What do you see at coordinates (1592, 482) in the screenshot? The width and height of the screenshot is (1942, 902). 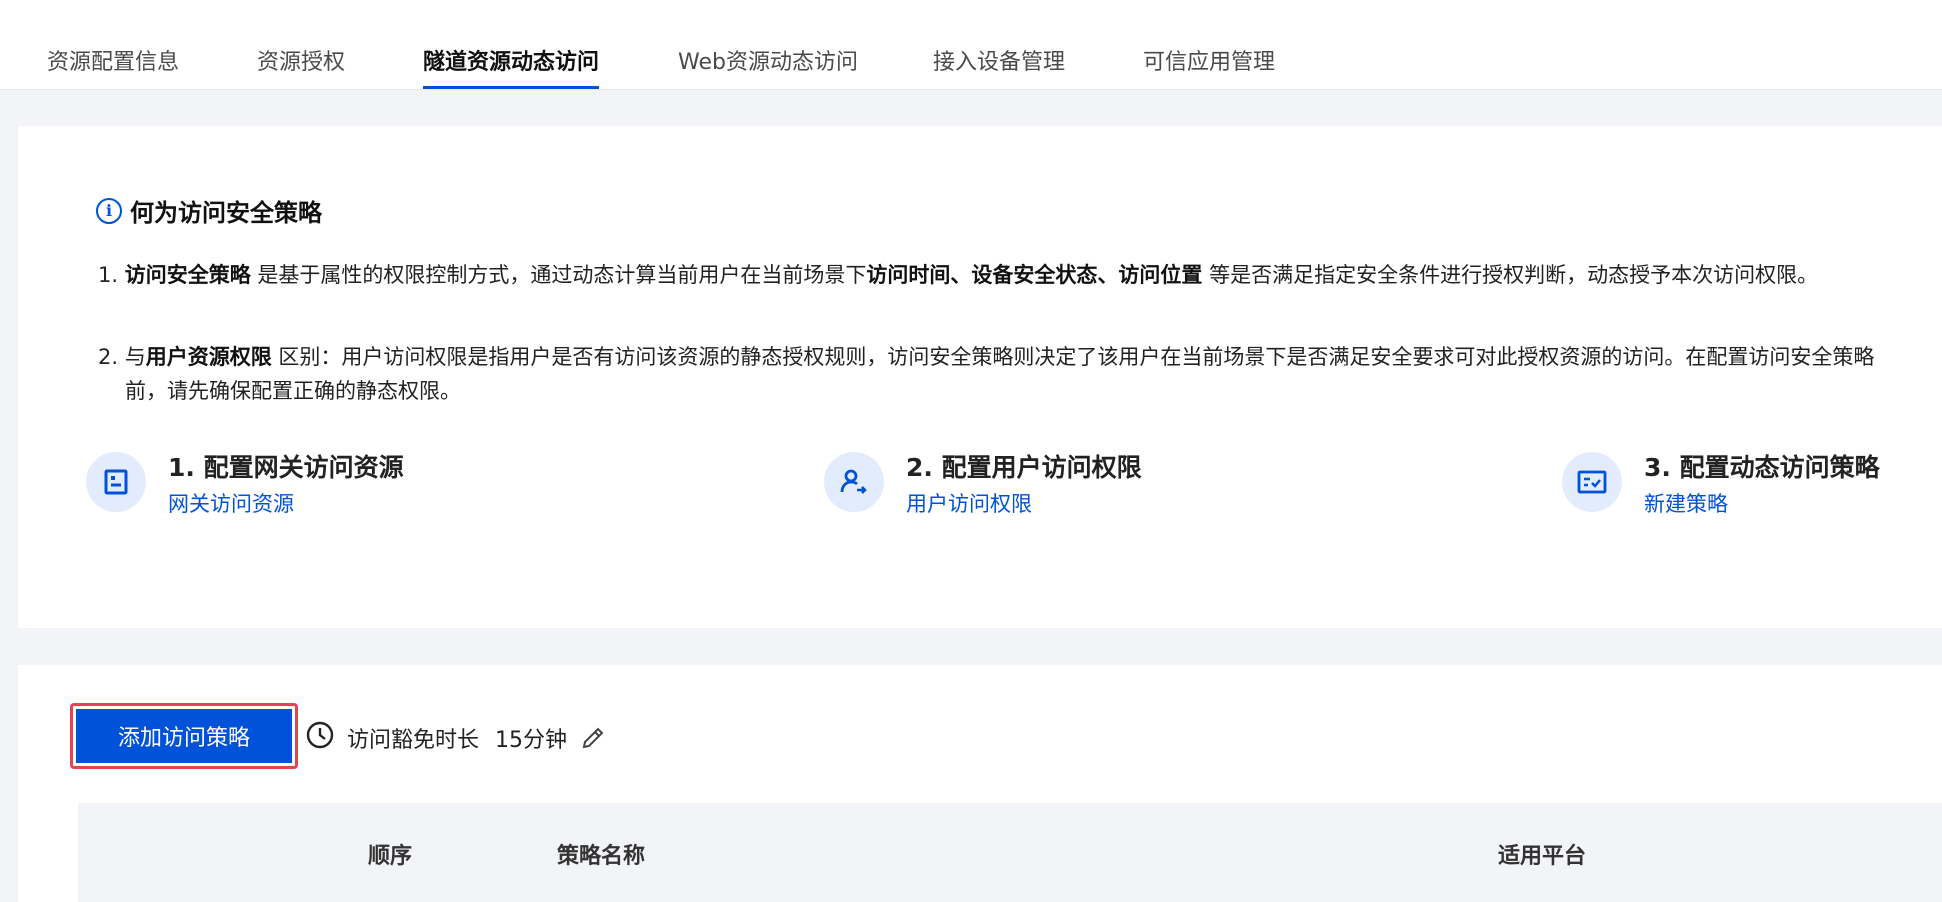 I see `policy-icon` at bounding box center [1592, 482].